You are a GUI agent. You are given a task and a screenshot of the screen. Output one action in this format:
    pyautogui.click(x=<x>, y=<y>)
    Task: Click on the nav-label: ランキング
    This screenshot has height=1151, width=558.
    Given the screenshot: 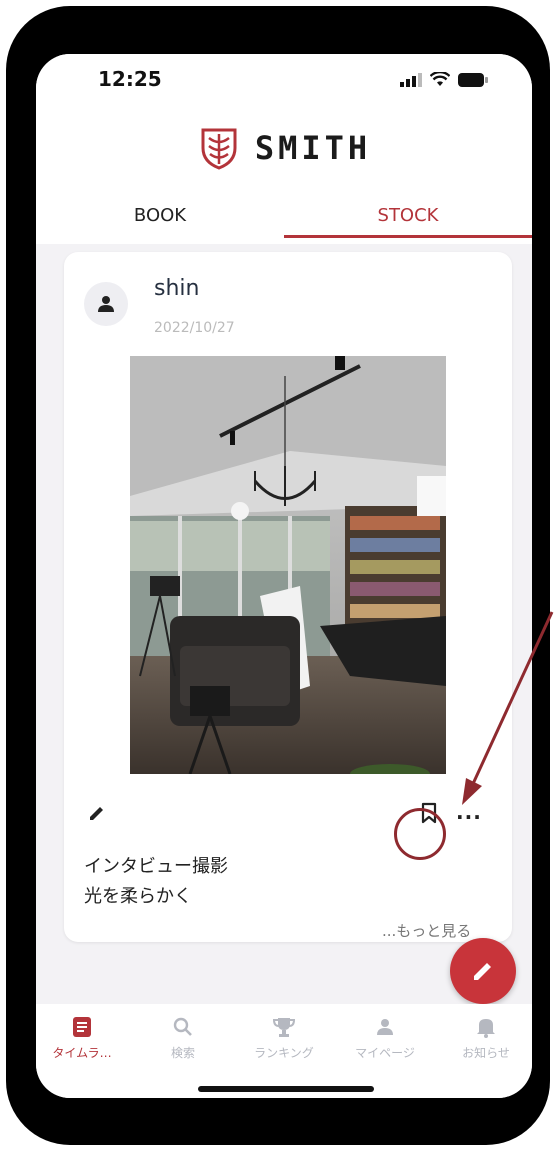 What is the action you would take?
    pyautogui.click(x=284, y=1053)
    